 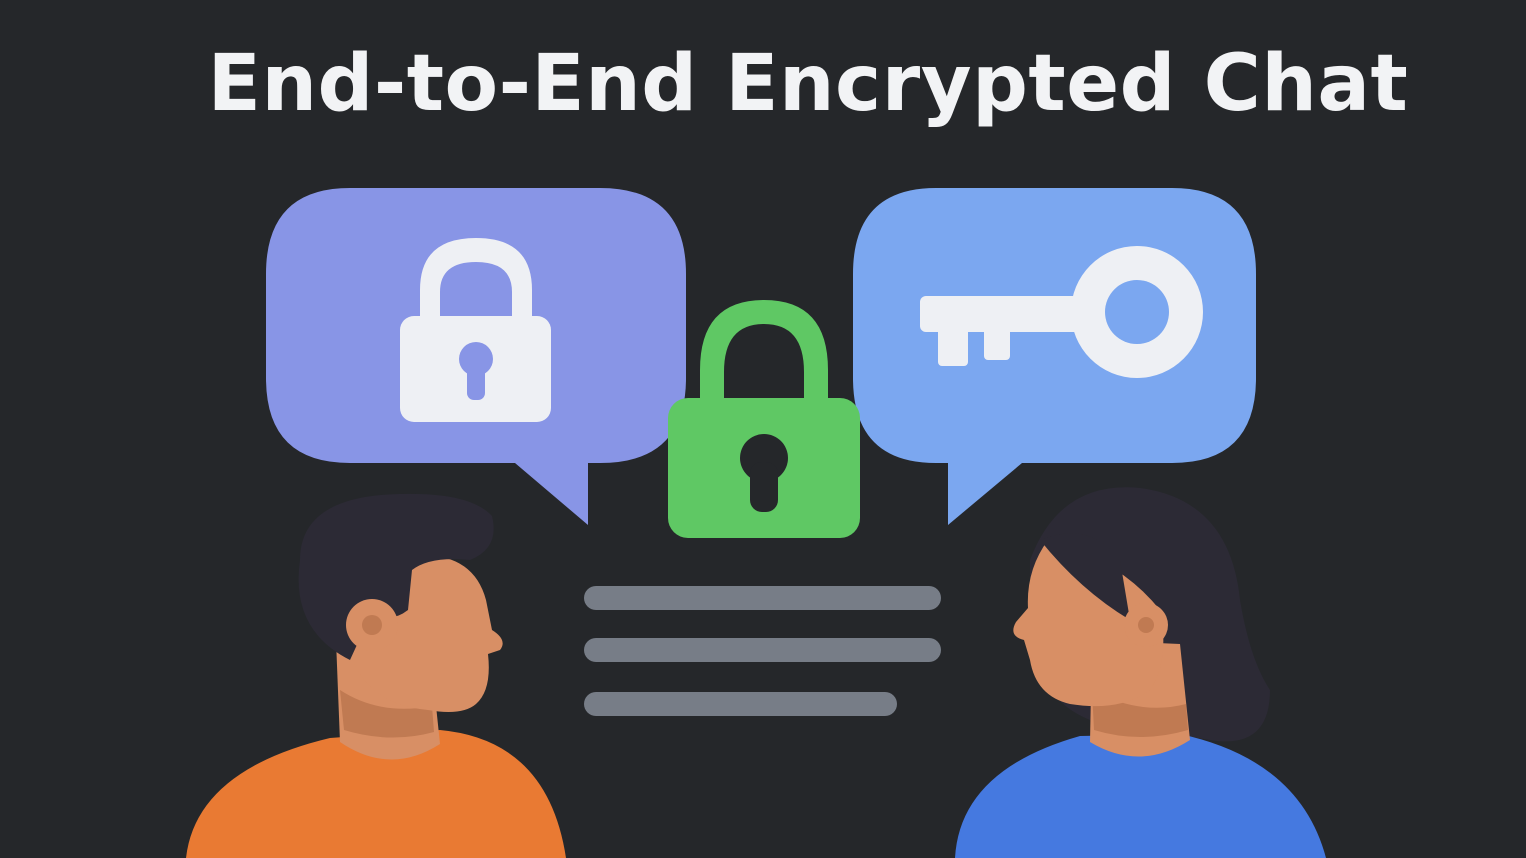 I want to click on left-speech-bubble, so click(x=476, y=356).